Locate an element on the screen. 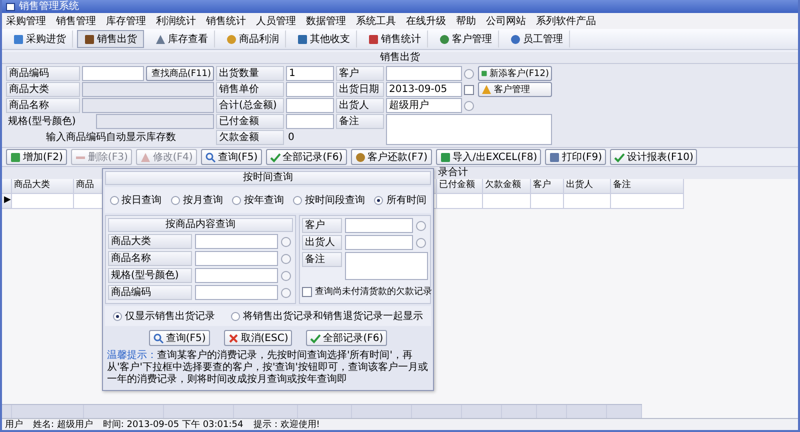  action-button: 查询(F5) is located at coordinates (231, 157).